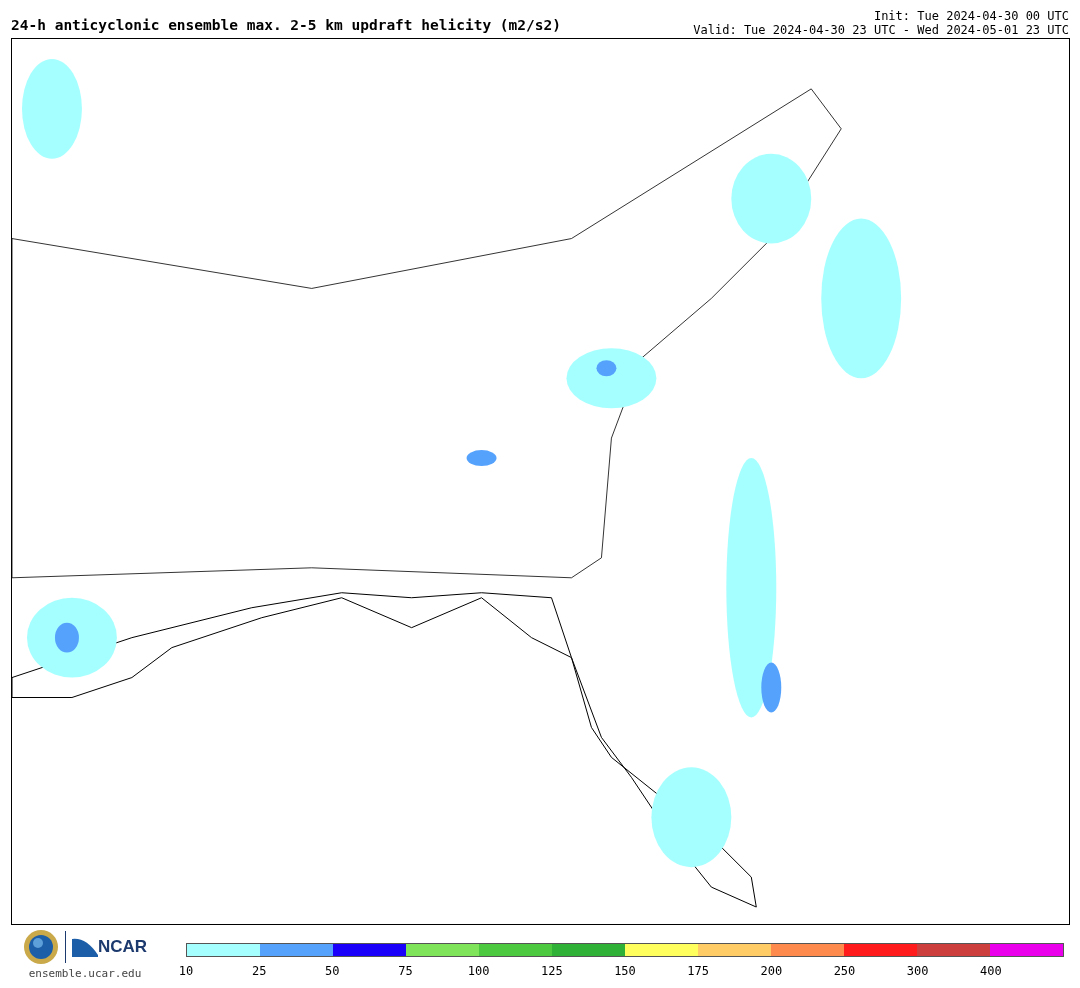 The width and height of the screenshot is (1080, 988). Describe the element at coordinates (991, 971) in the screenshot. I see `tick-label: 400` at that location.